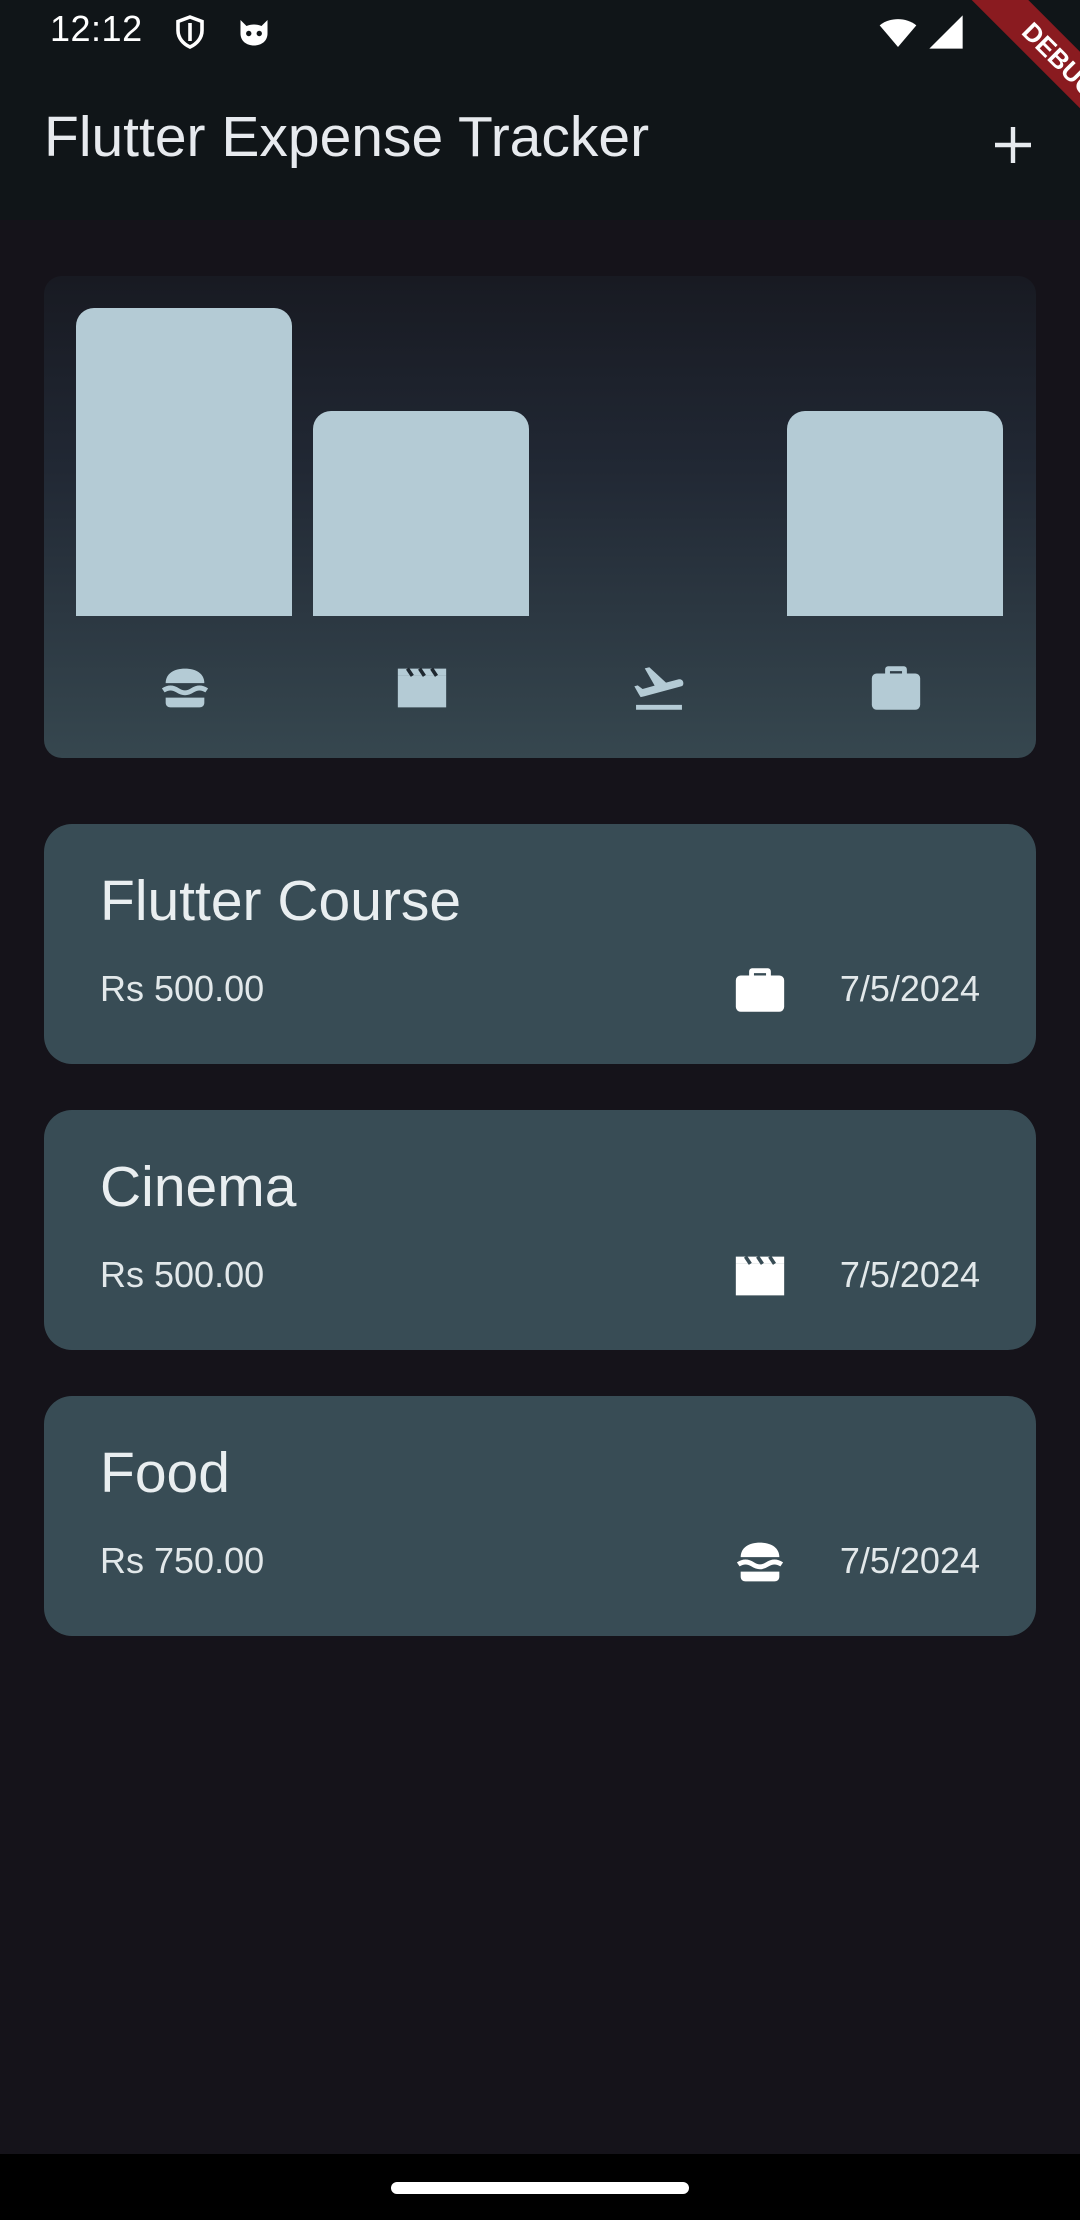  What do you see at coordinates (96, 28) in the screenshot?
I see `status-time: 12:12` at bounding box center [96, 28].